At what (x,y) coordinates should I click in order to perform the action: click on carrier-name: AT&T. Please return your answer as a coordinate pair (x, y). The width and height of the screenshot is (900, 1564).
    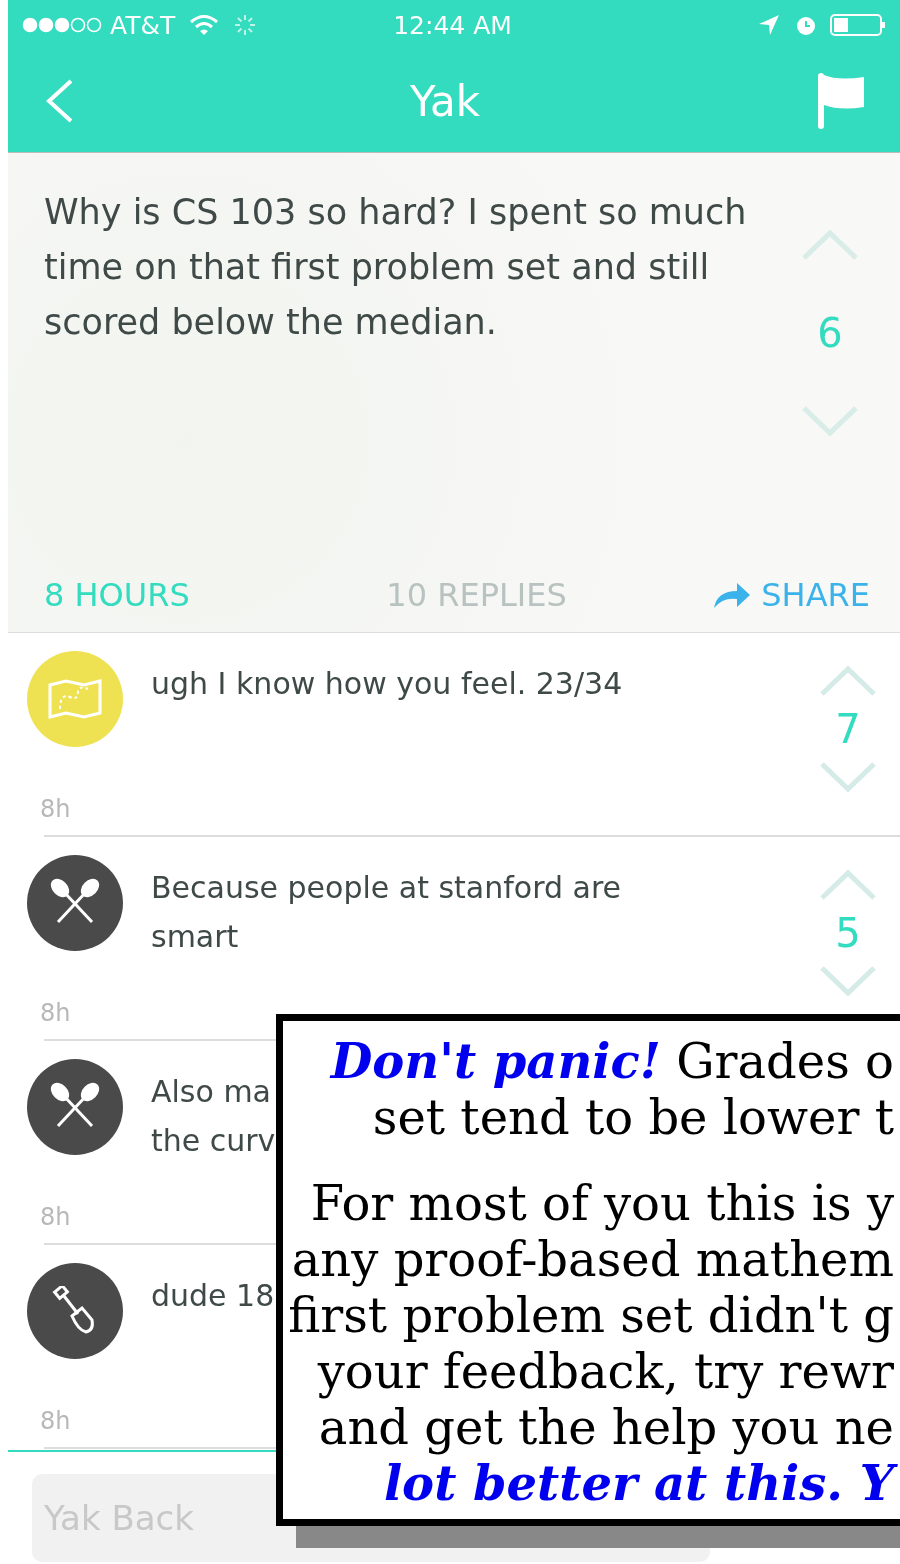
    Looking at the image, I should click on (143, 25).